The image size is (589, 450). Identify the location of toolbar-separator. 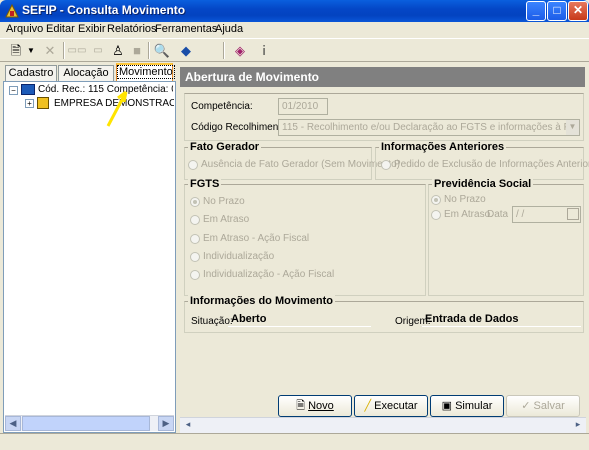
(224, 50).